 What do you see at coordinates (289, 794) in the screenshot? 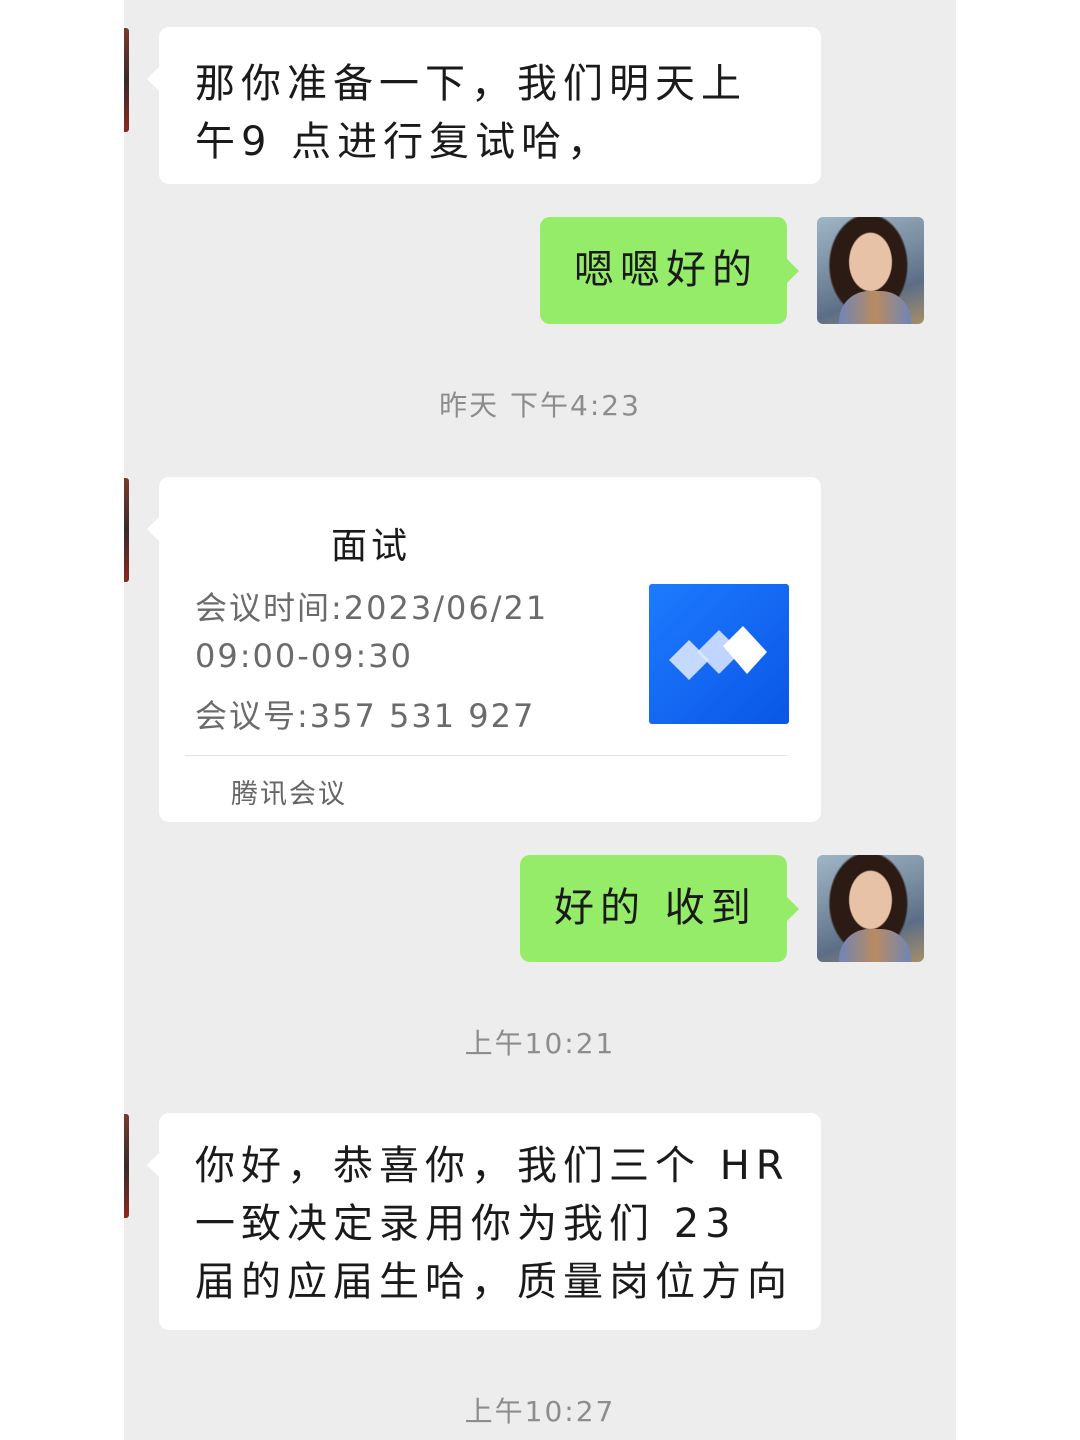
I see `card-source-label: 腾讯会议` at bounding box center [289, 794].